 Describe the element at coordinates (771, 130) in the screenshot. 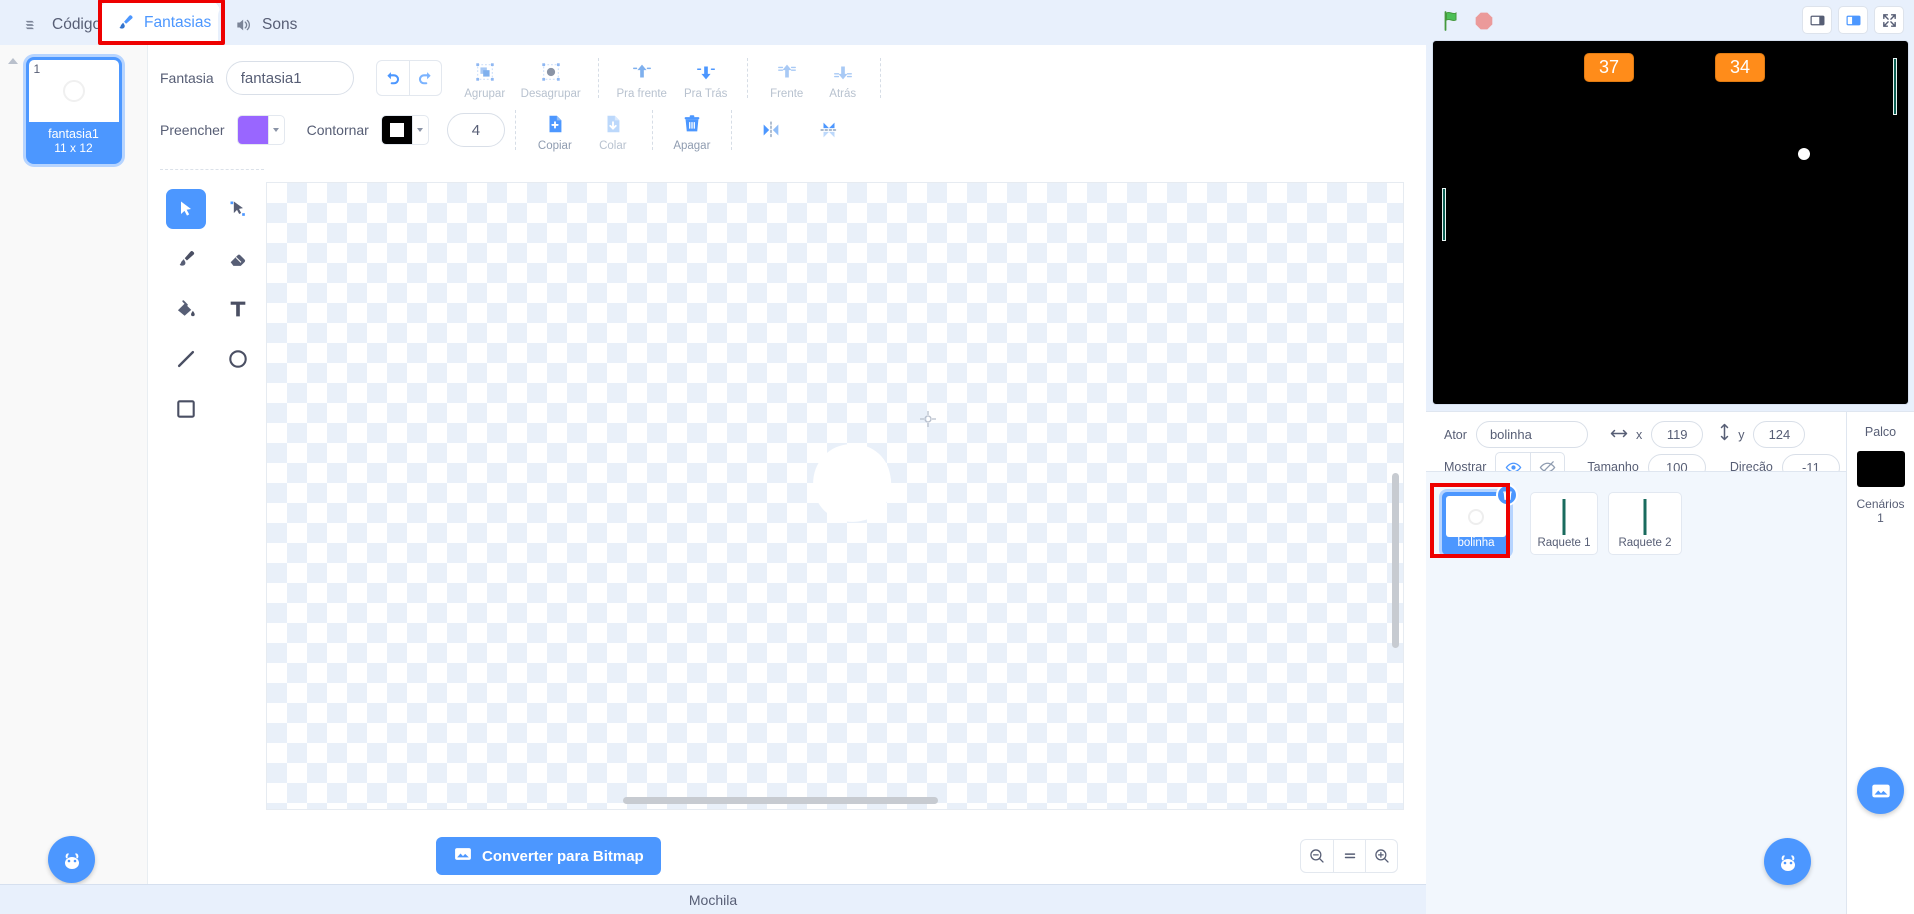

I see `flip-horizontal-button` at that location.